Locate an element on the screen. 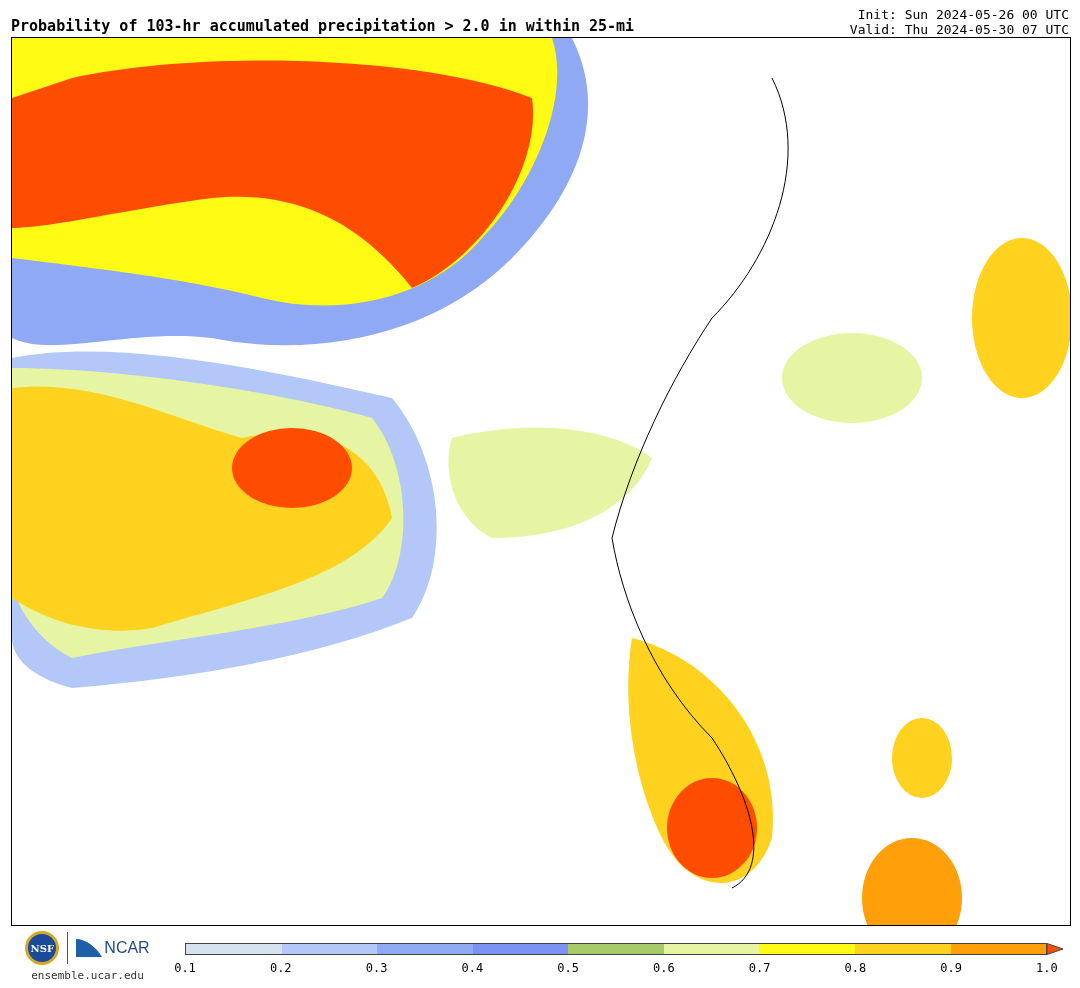  tick-label: 0.8 is located at coordinates (855, 968).